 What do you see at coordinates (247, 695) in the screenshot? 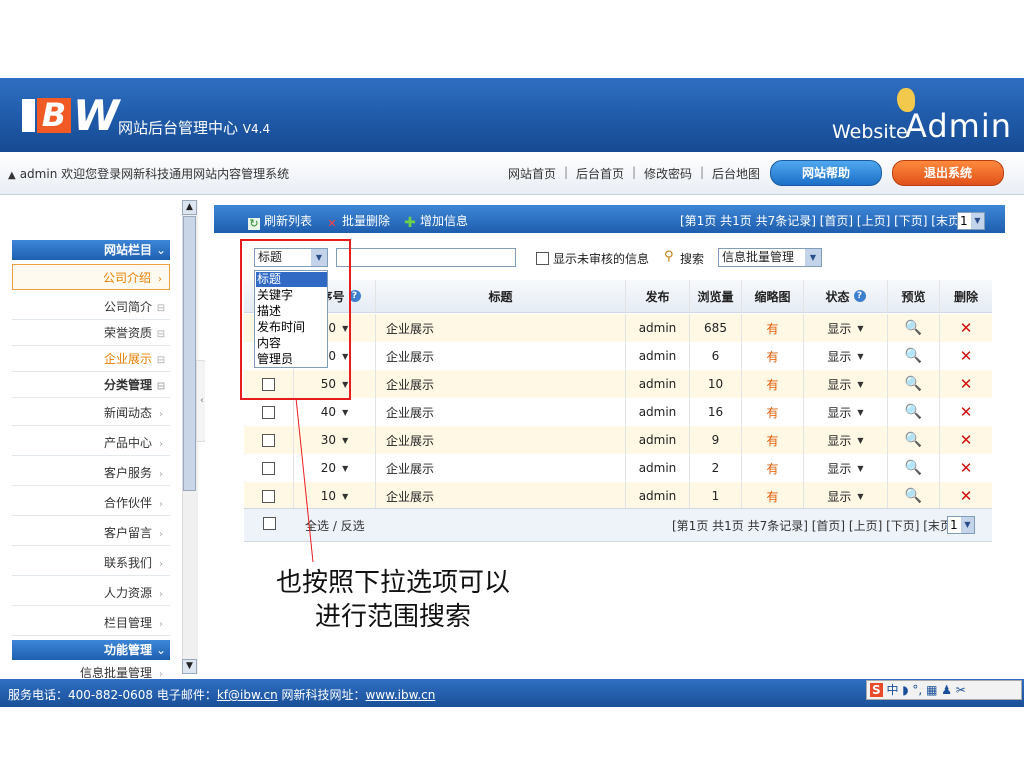
I see `footer-email-link: kf@ibw.cn` at bounding box center [247, 695].